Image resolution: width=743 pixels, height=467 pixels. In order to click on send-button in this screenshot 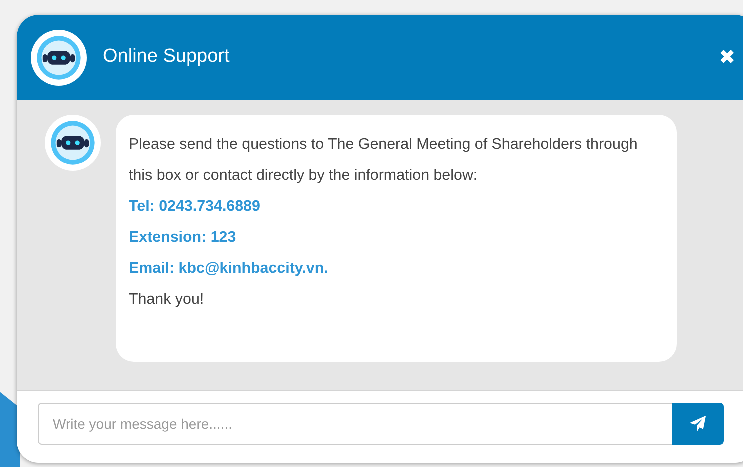, I will do `click(698, 424)`.